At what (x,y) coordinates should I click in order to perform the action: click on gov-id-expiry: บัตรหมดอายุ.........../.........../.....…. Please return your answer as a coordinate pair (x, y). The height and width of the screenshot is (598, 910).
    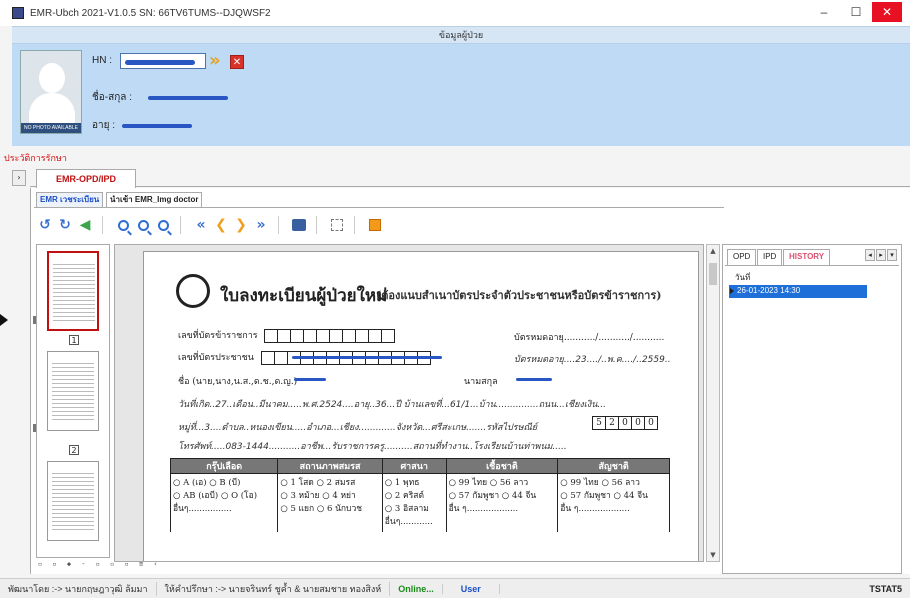
    Looking at the image, I should click on (589, 338).